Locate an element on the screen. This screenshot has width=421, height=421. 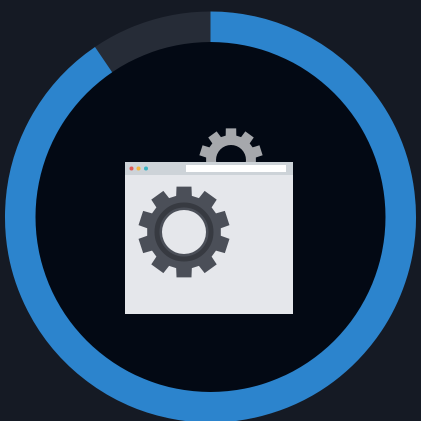
window-maximize-dot is located at coordinates (146, 168).